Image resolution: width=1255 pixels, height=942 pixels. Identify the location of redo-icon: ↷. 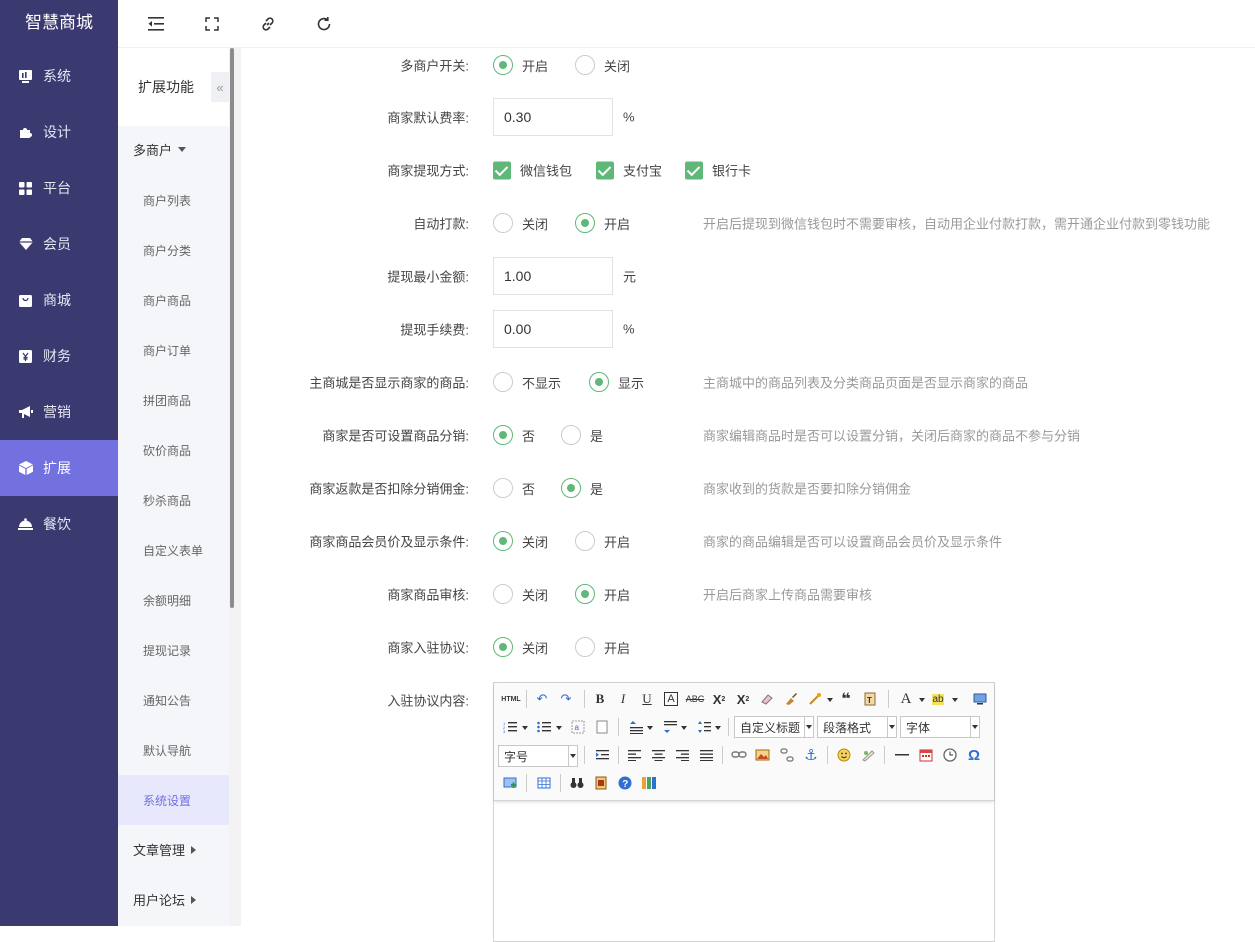
(566, 699).